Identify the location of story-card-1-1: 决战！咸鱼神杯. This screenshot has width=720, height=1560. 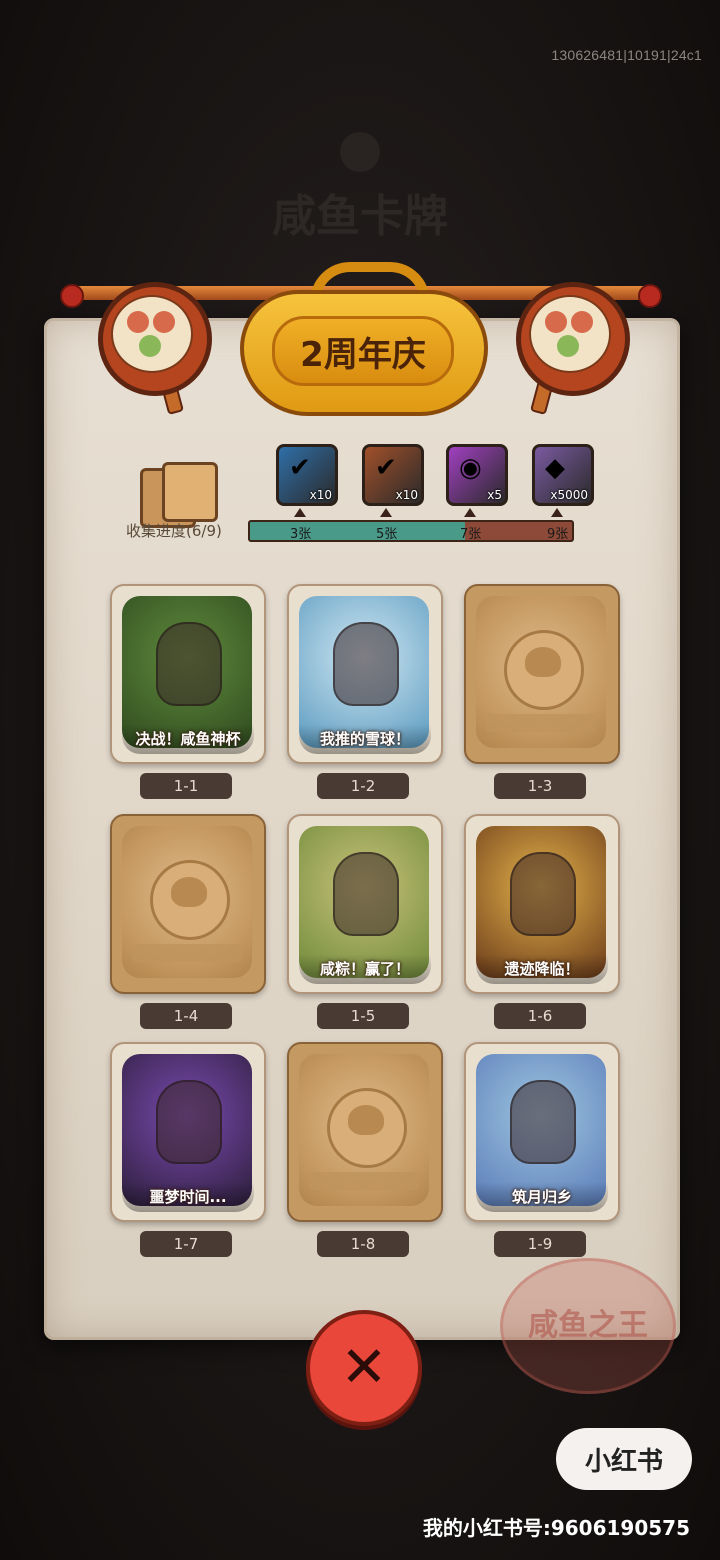
(188, 674).